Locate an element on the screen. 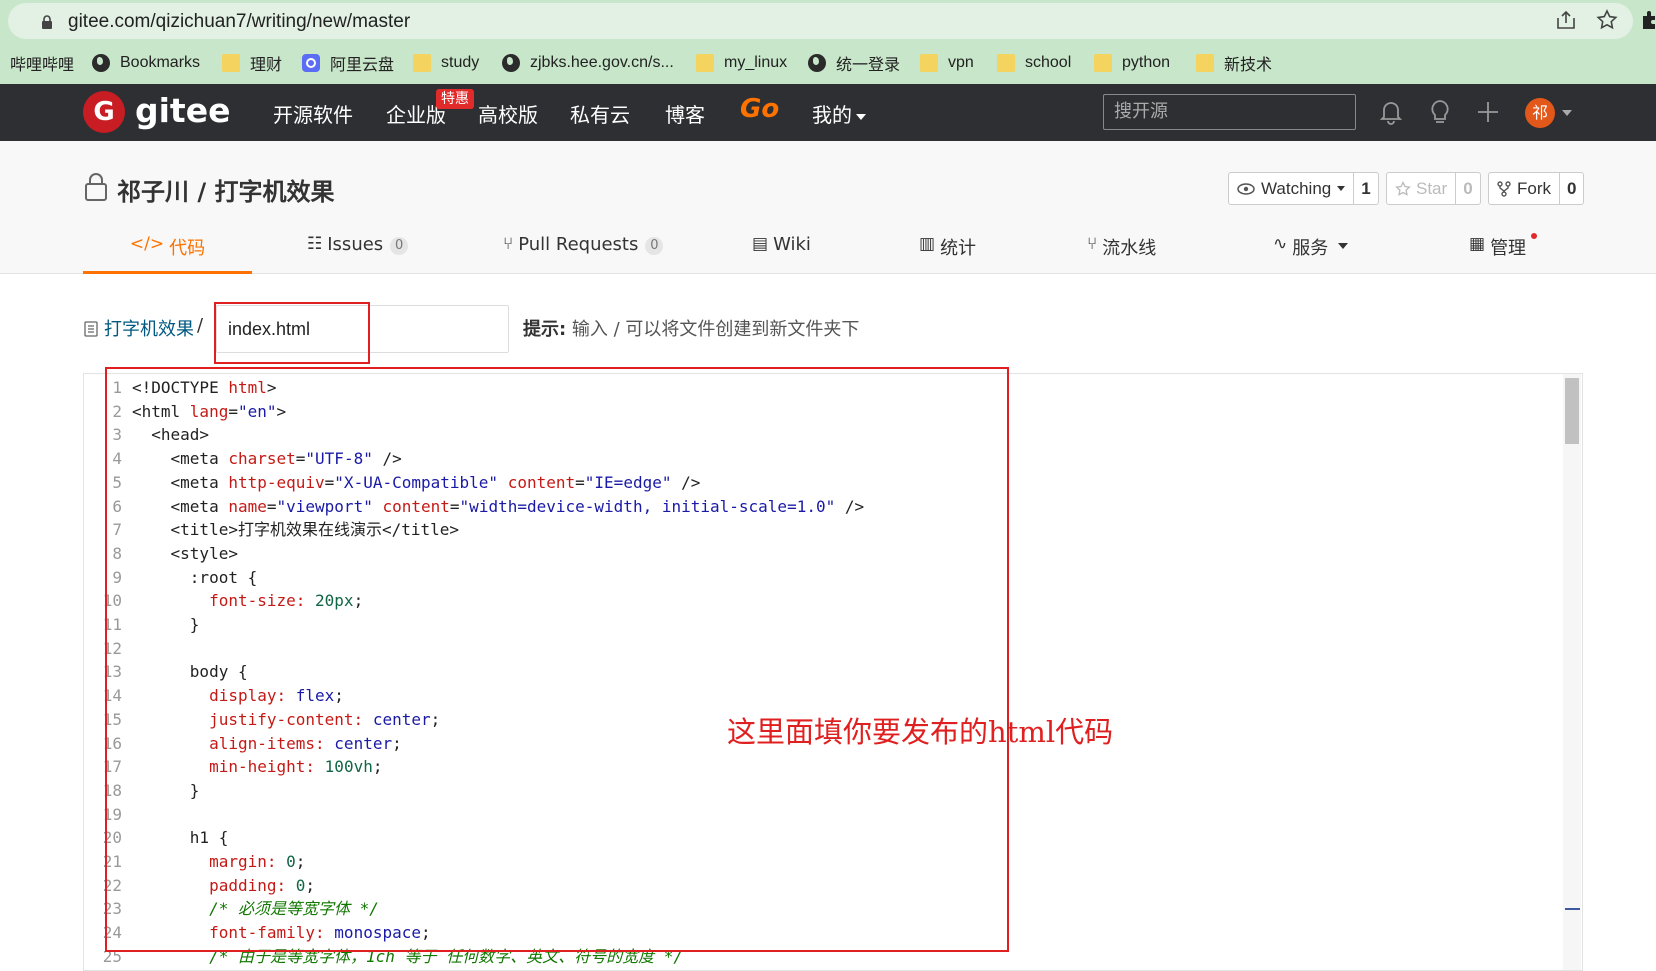 The width and height of the screenshot is (1656, 971). code-token: font-size: is located at coordinates (257, 601).